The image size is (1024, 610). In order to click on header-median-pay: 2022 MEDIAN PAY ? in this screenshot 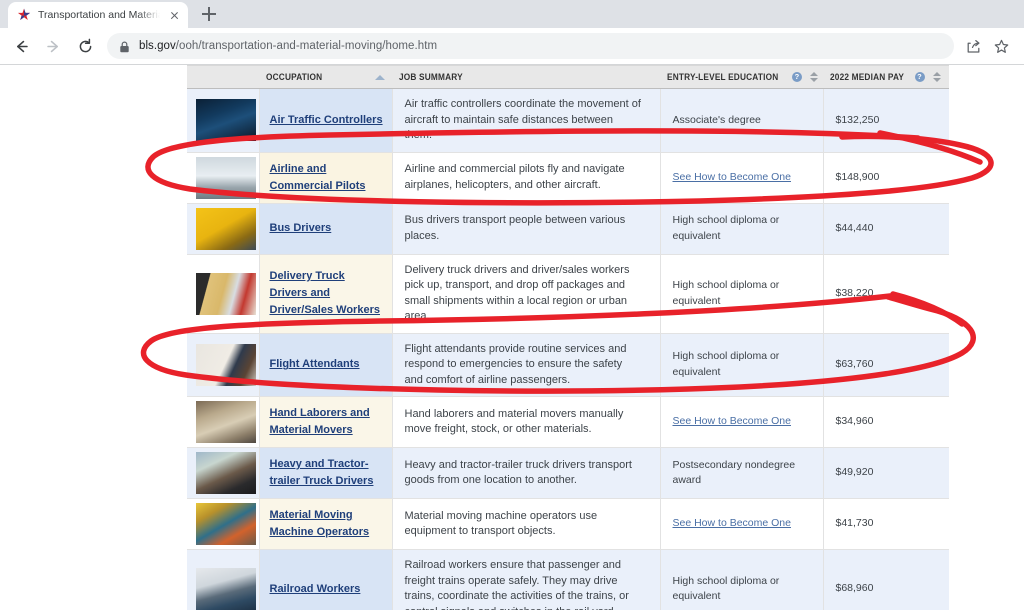, I will do `click(886, 77)`.